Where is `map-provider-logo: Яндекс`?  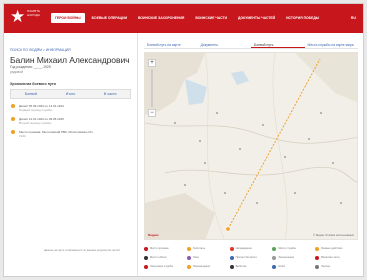
map-provider-logo: Яндекс is located at coordinates (153, 235).